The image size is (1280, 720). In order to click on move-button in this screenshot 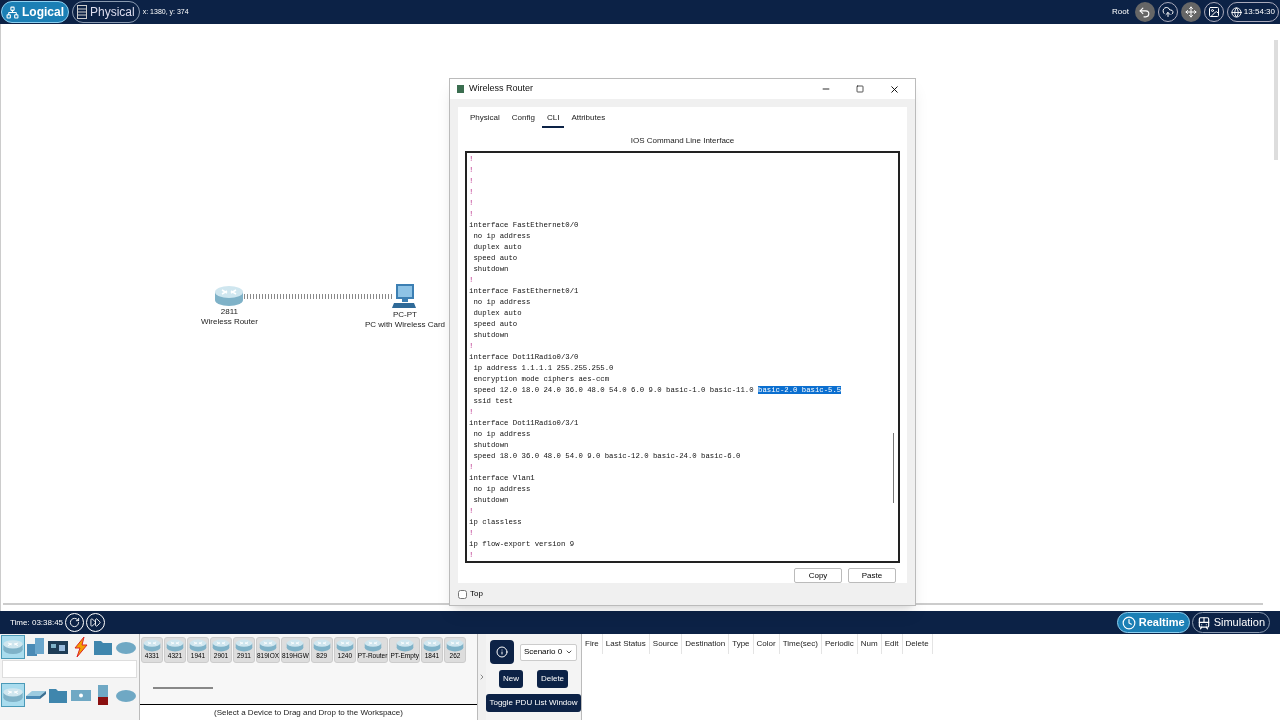, I will do `click(1190, 12)`.